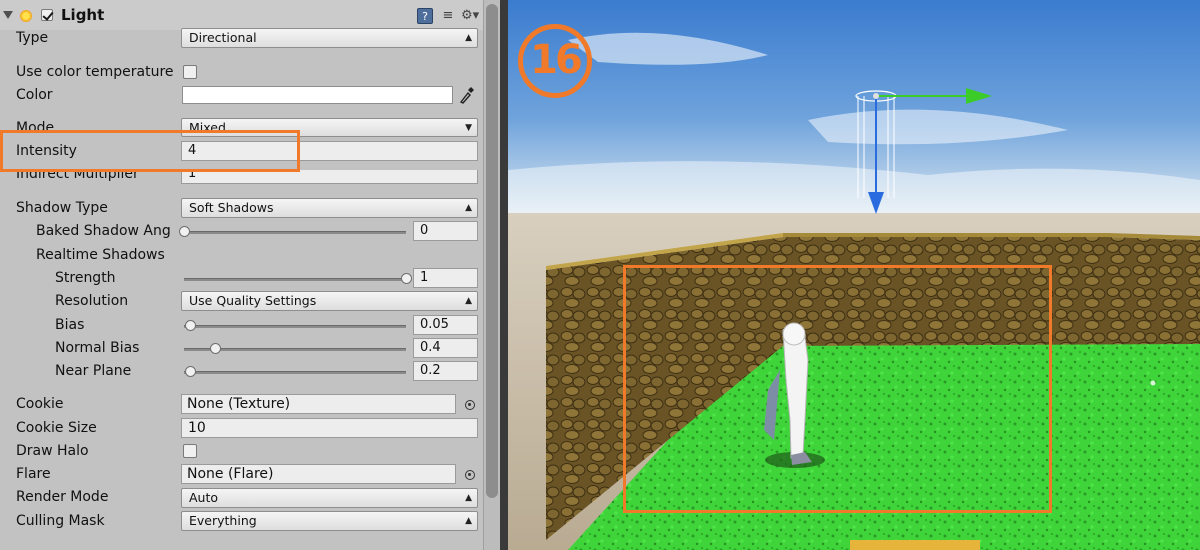 This screenshot has width=1200, height=550. I want to click on help-book-icon: ?, so click(425, 16).